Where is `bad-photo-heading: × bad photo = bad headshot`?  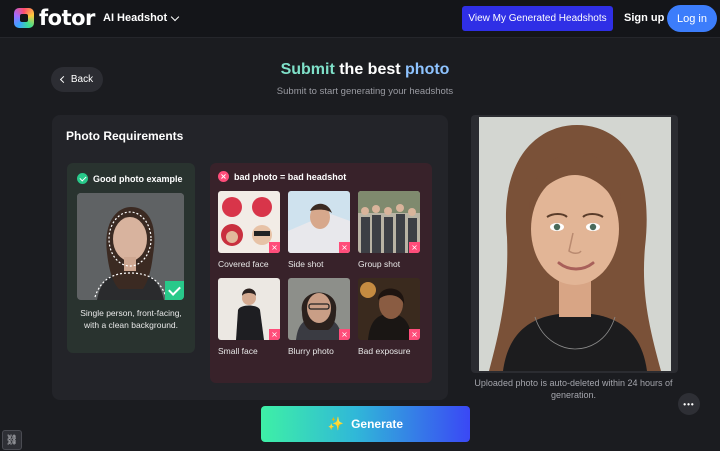 bad-photo-heading: × bad photo = bad headshot is located at coordinates (282, 176).